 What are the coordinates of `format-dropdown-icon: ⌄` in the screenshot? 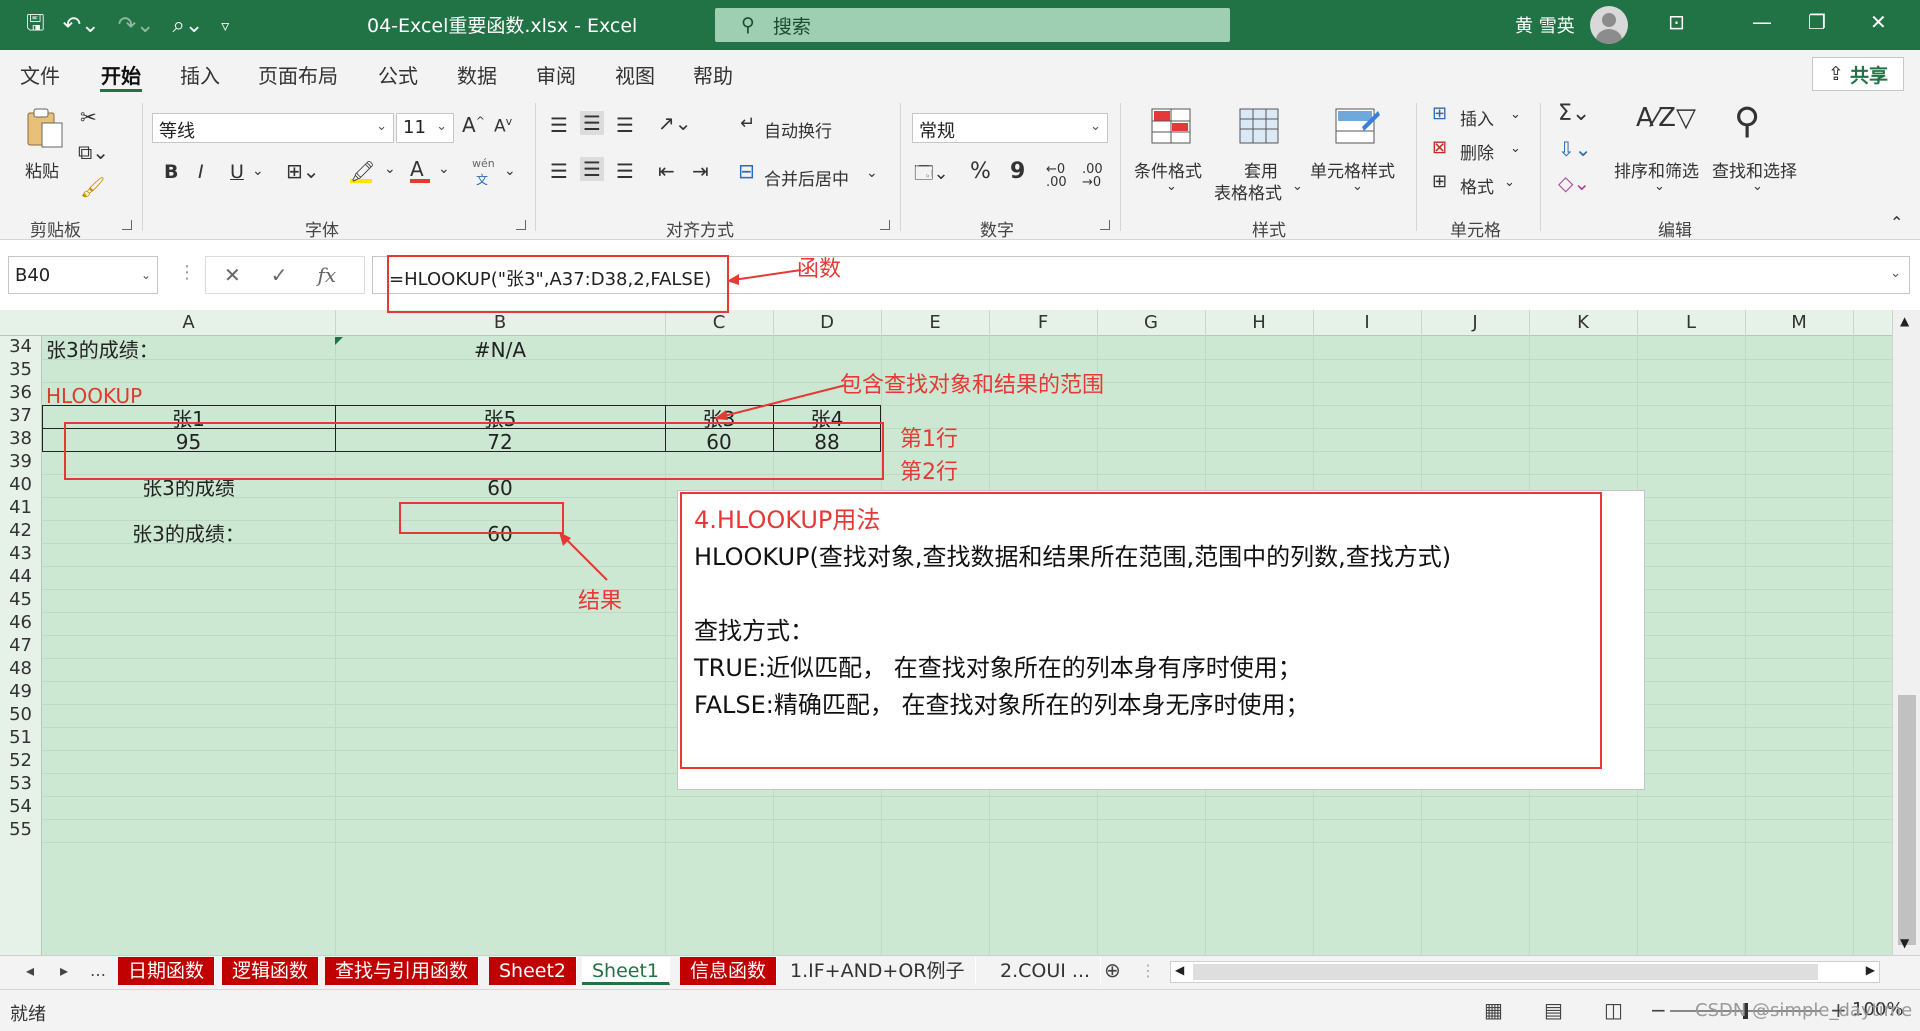 It's located at (1509, 182).